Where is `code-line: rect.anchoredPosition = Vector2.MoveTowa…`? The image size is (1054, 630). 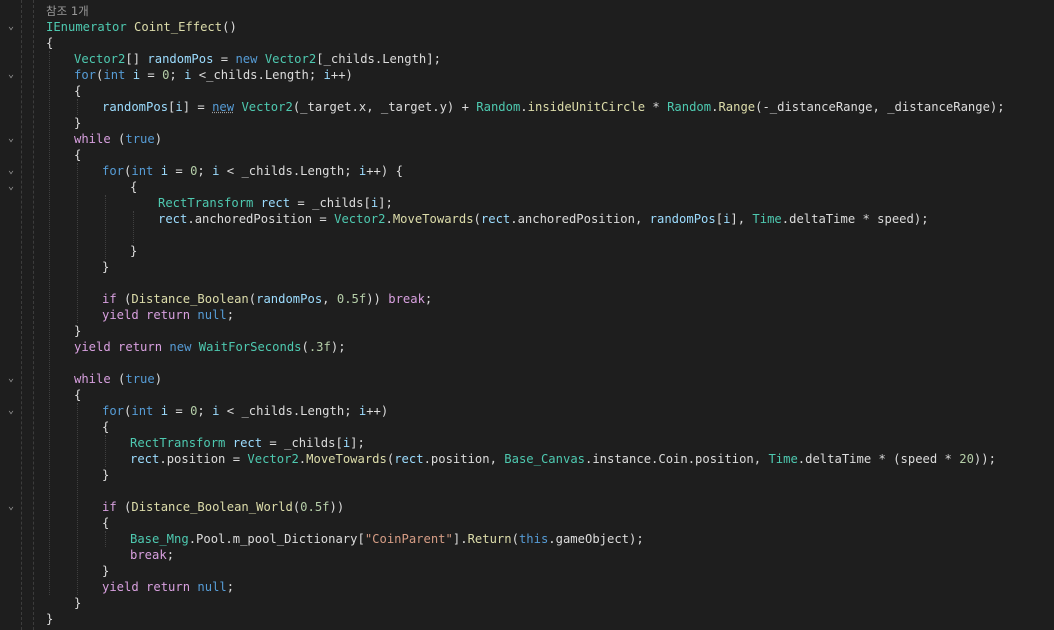 code-line: rect.anchoredPosition = Vector2.MoveTowa… is located at coordinates (543, 219).